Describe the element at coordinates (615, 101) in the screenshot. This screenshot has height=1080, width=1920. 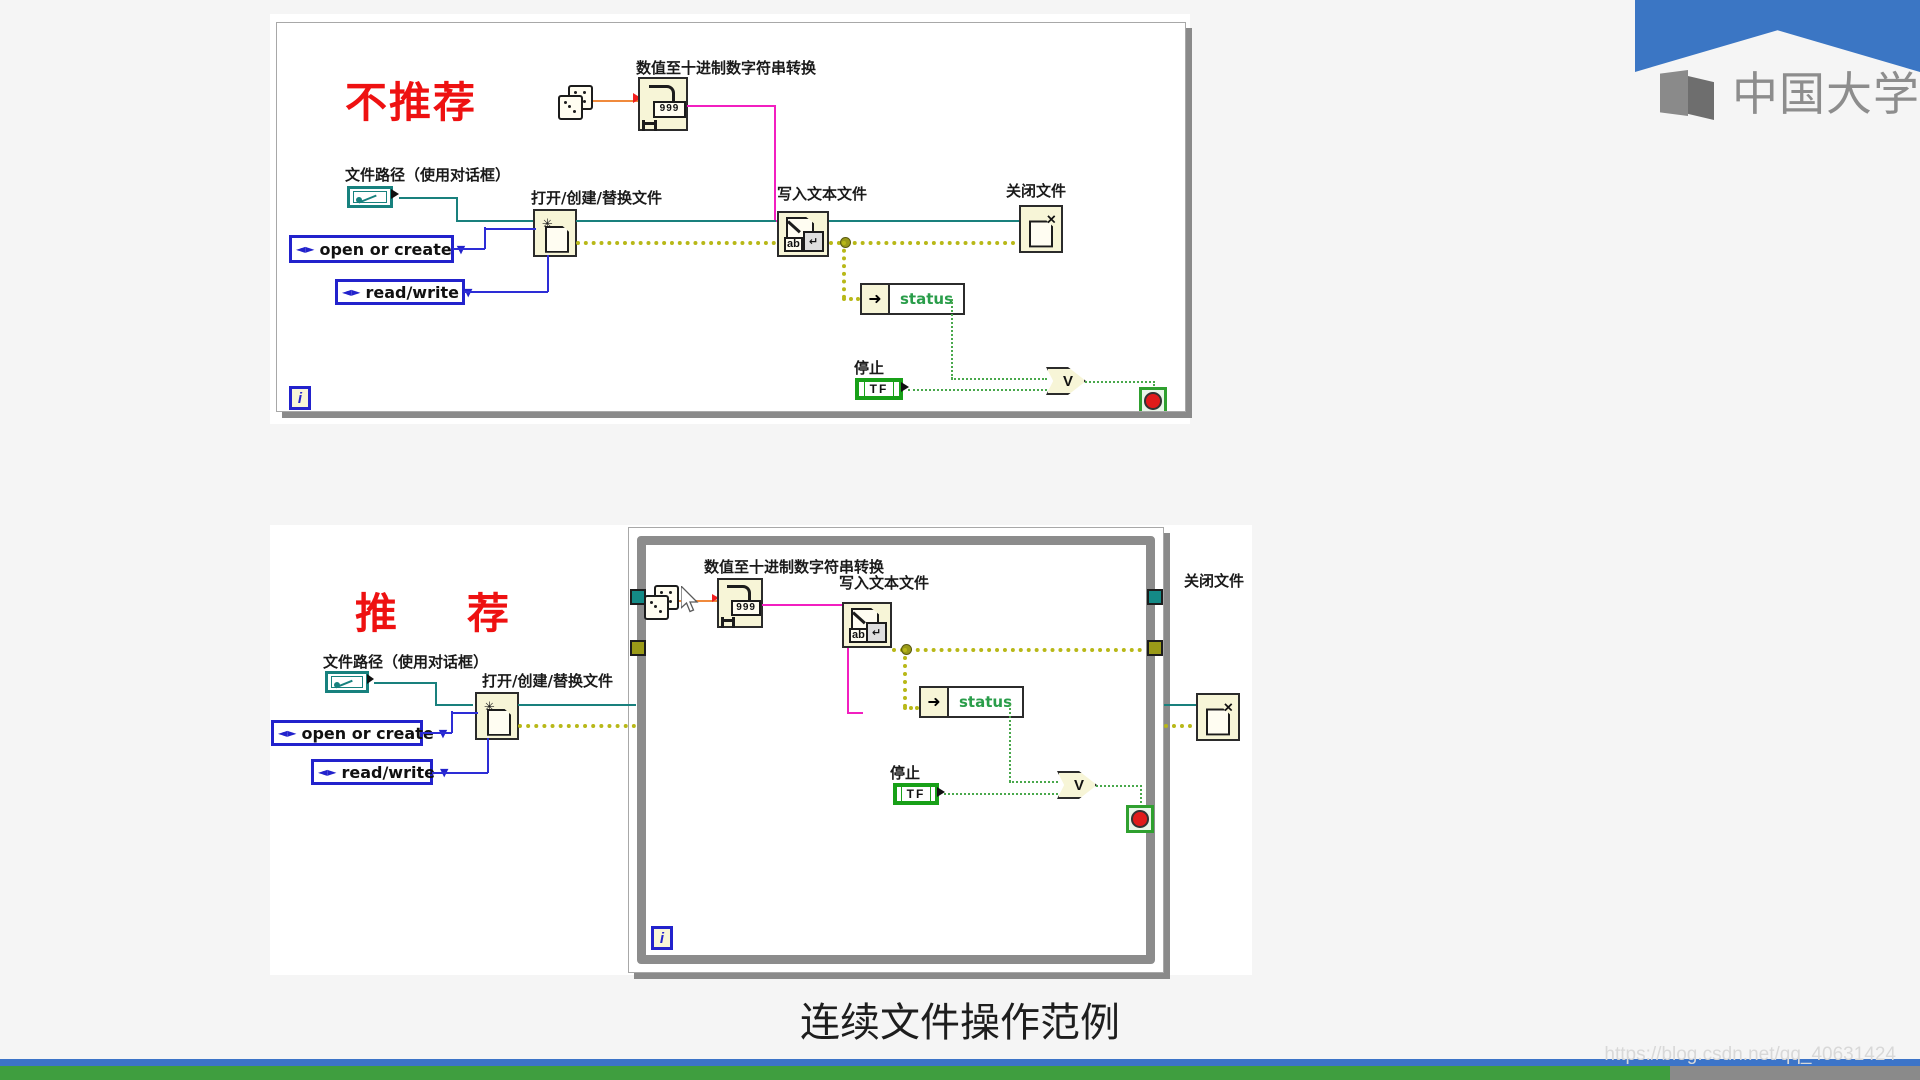
I see `wire-number-top` at that location.